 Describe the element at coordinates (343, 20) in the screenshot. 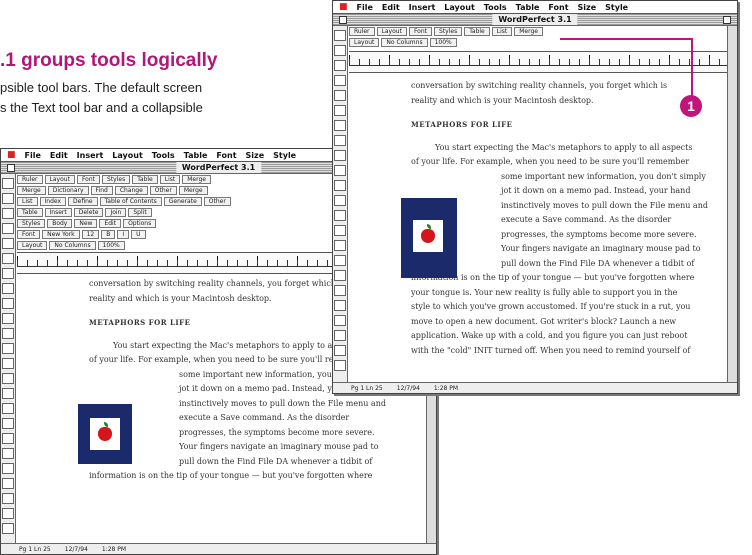

I see `close-box-icon` at that location.